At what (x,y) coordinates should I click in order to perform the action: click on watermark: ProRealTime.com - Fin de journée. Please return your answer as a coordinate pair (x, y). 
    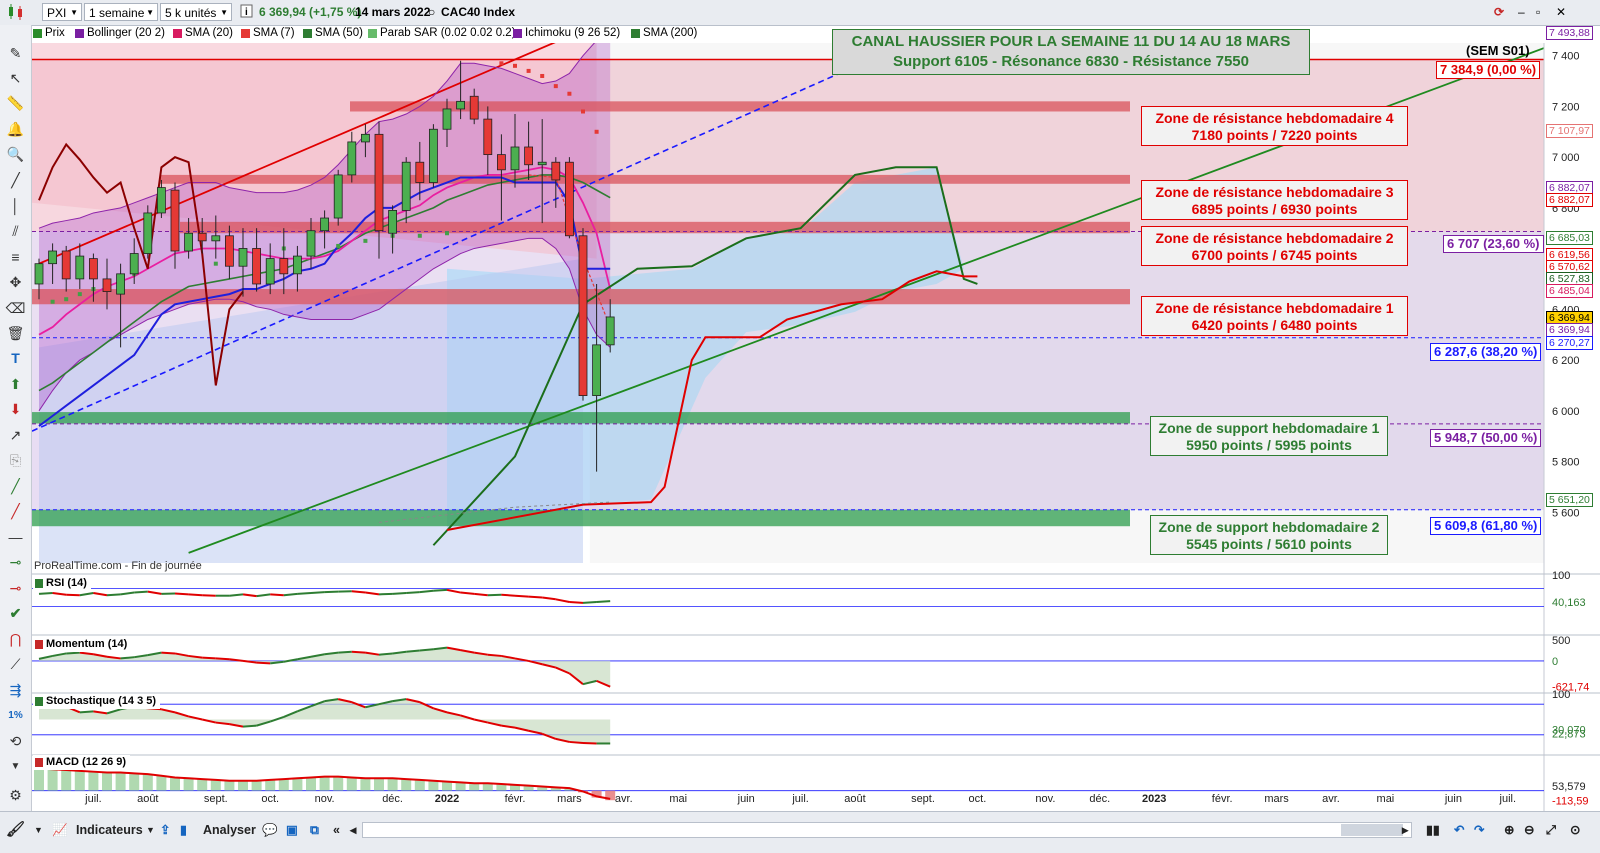
    Looking at the image, I should click on (118, 566).